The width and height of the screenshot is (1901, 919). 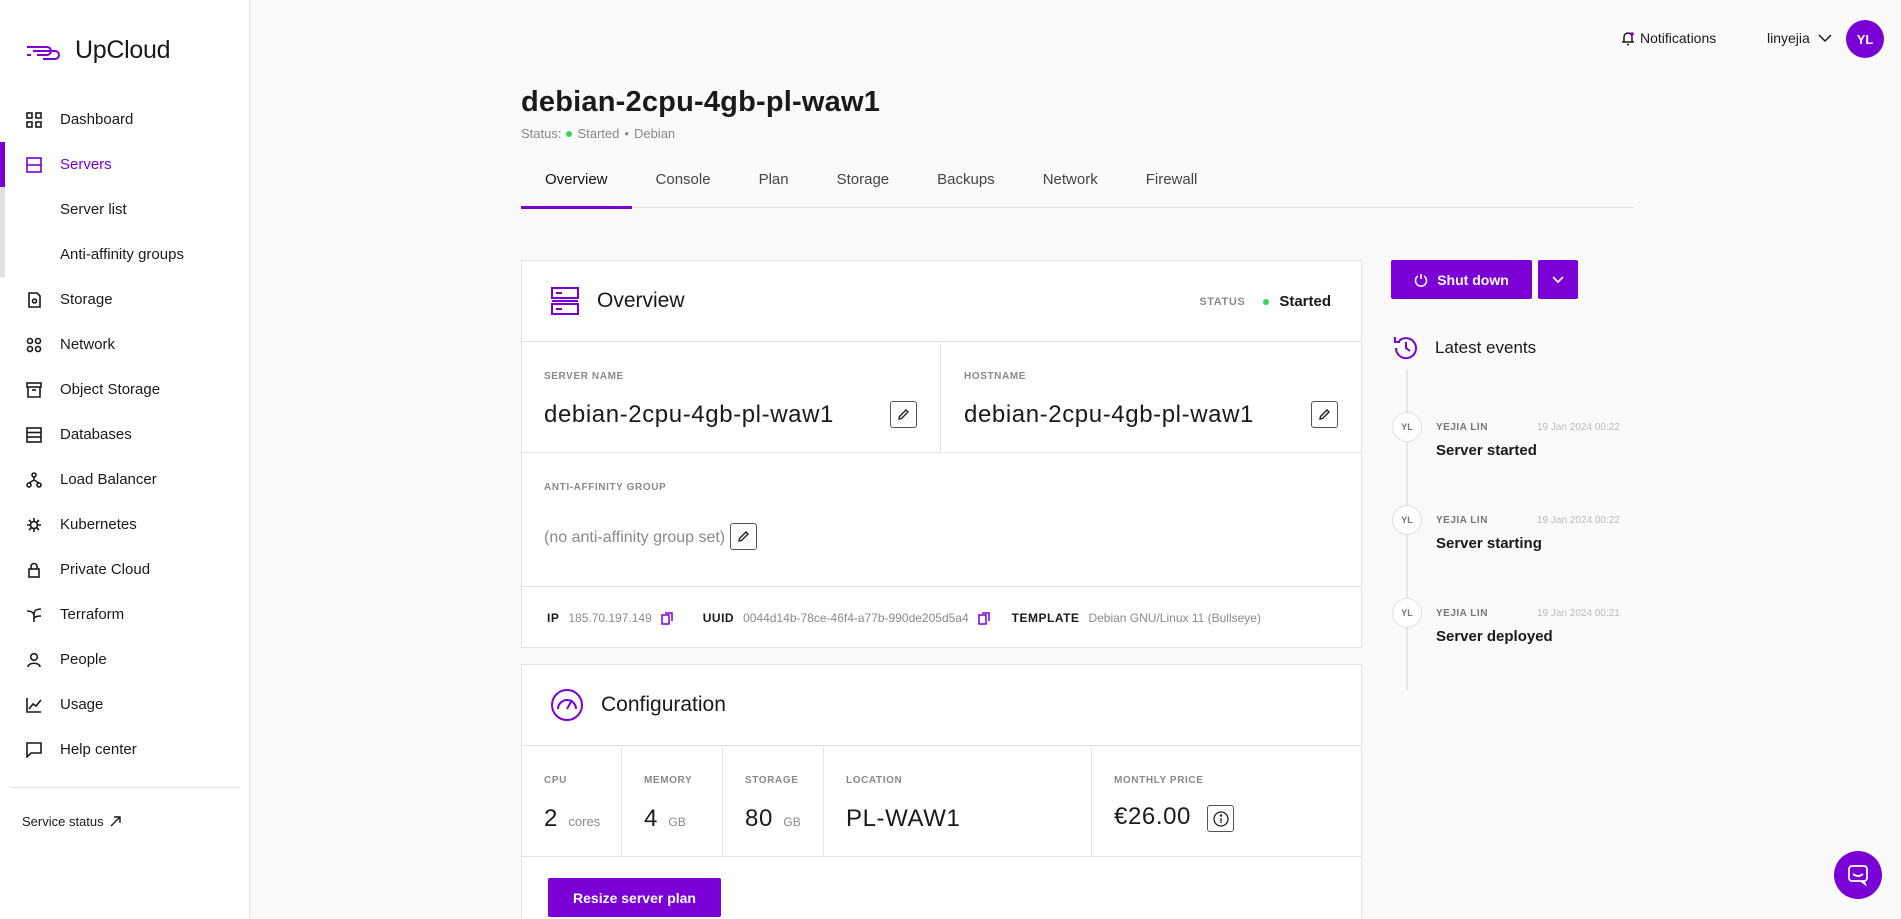 What do you see at coordinates (1461, 279) in the screenshot?
I see `shutdown-button: Shut down` at bounding box center [1461, 279].